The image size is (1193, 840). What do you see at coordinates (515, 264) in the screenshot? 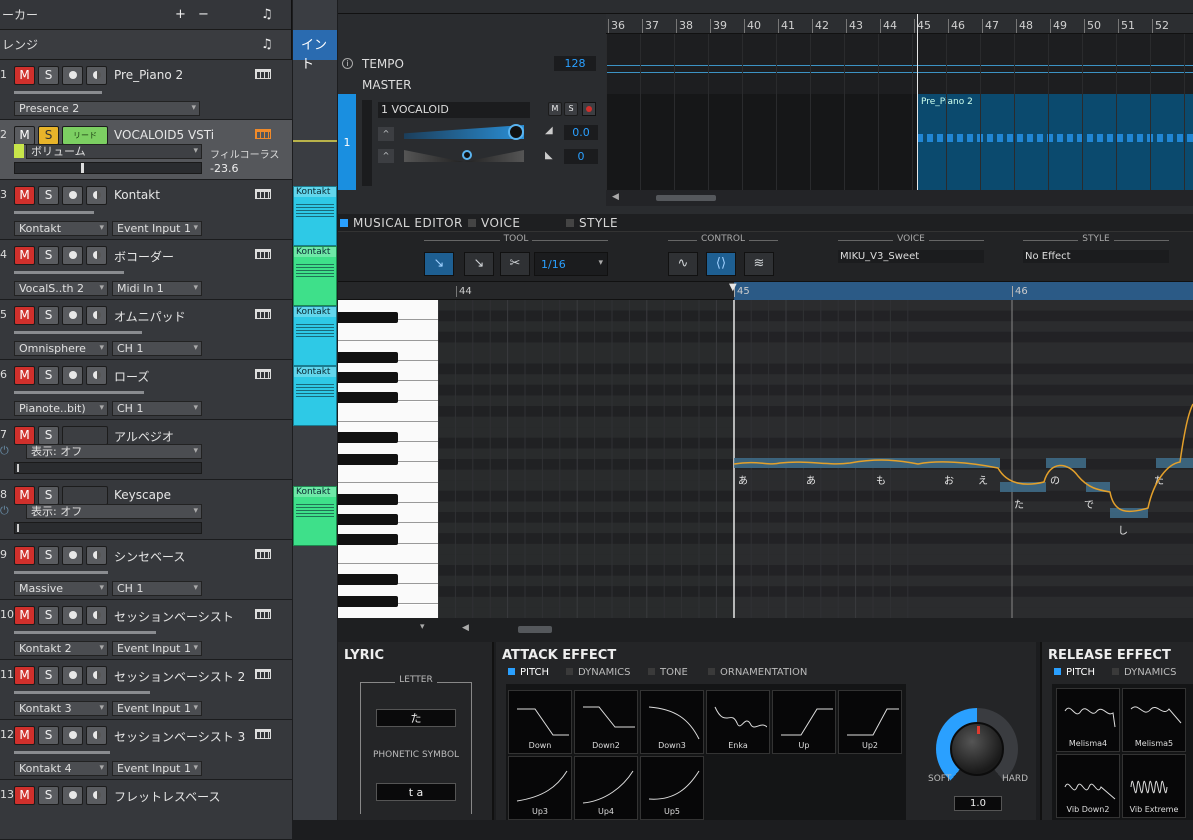
I see `scissors-icon: ✂` at bounding box center [515, 264].